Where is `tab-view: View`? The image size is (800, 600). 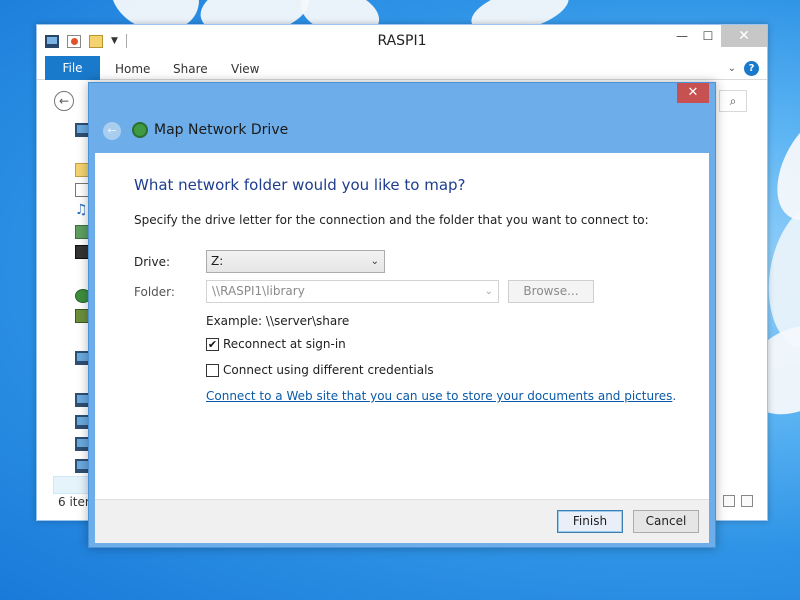
tab-view: View is located at coordinates (245, 68).